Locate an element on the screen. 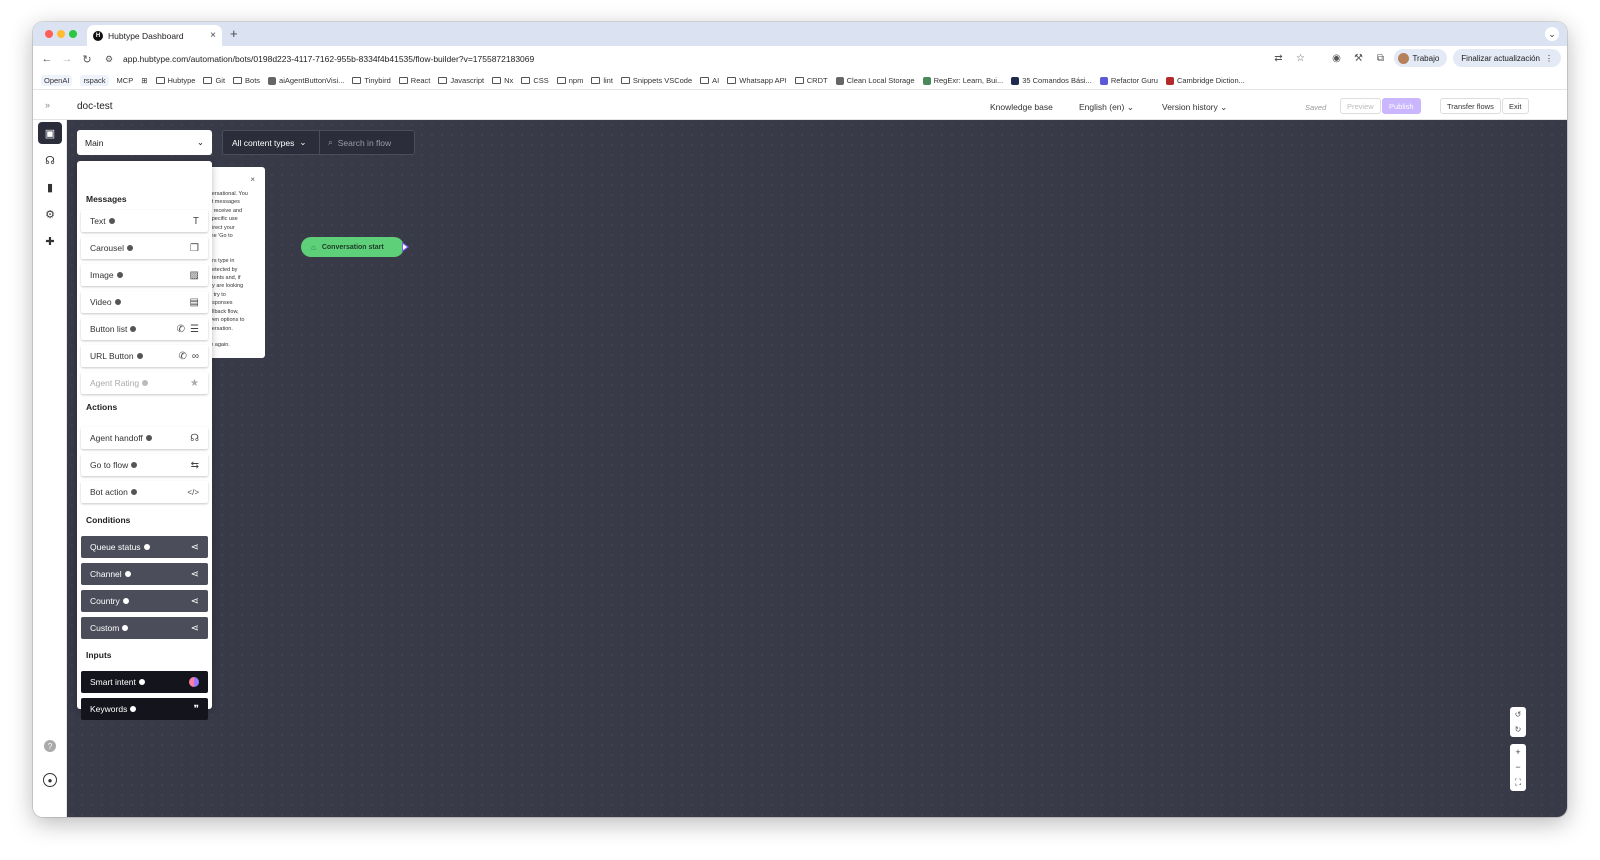  user-account-icon: ● is located at coordinates (50, 780).